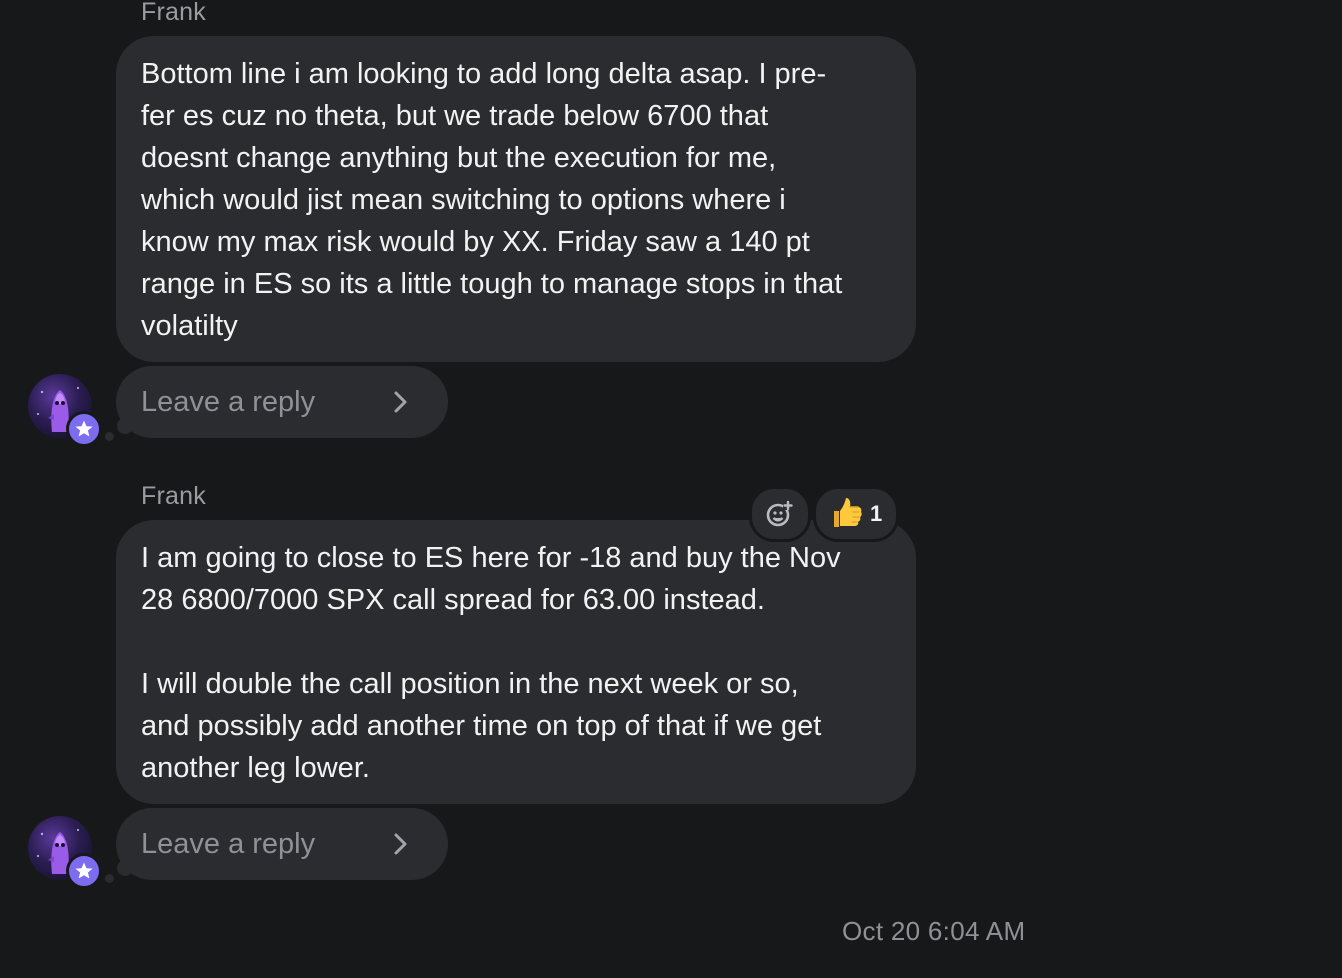 This screenshot has width=1342, height=978. Describe the element at coordinates (934, 931) in the screenshot. I see `message-timestamp: Oct 20 6:04 AM` at that location.